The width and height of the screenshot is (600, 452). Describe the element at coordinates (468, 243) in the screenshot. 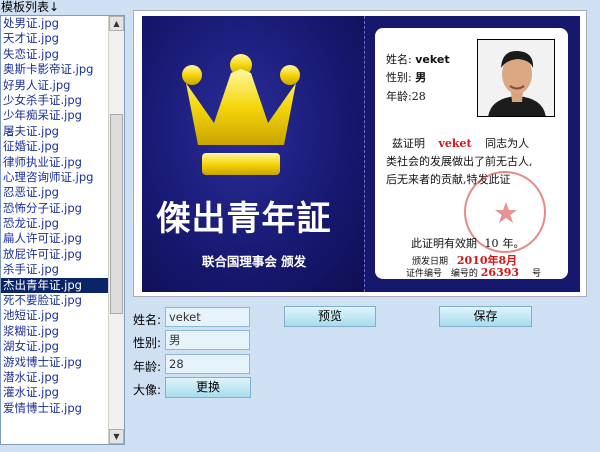

I see `cert-valid-line: 此证明有效期 10 年。` at that location.